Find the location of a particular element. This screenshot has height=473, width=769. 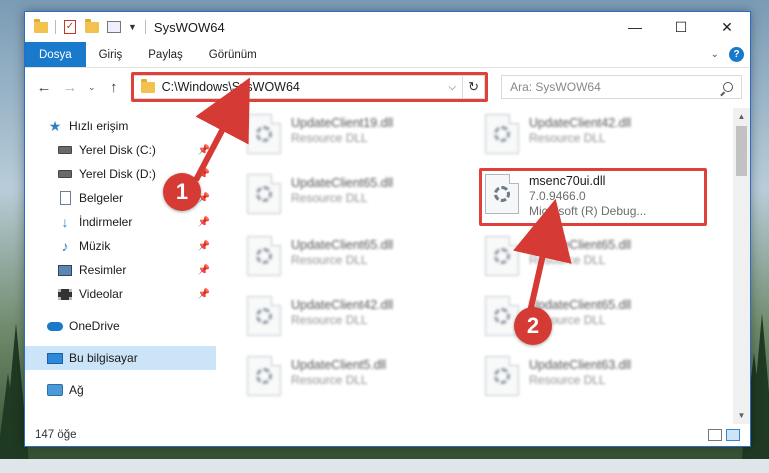

sidebar-item-label: Hızlı erişim is located at coordinates (99, 126).